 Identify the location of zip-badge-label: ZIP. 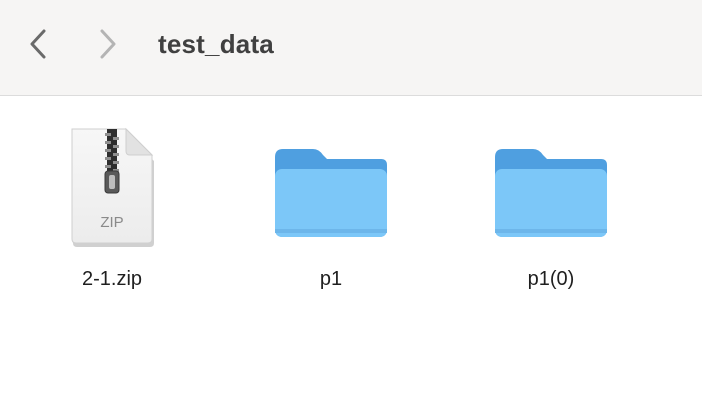
(111, 222).